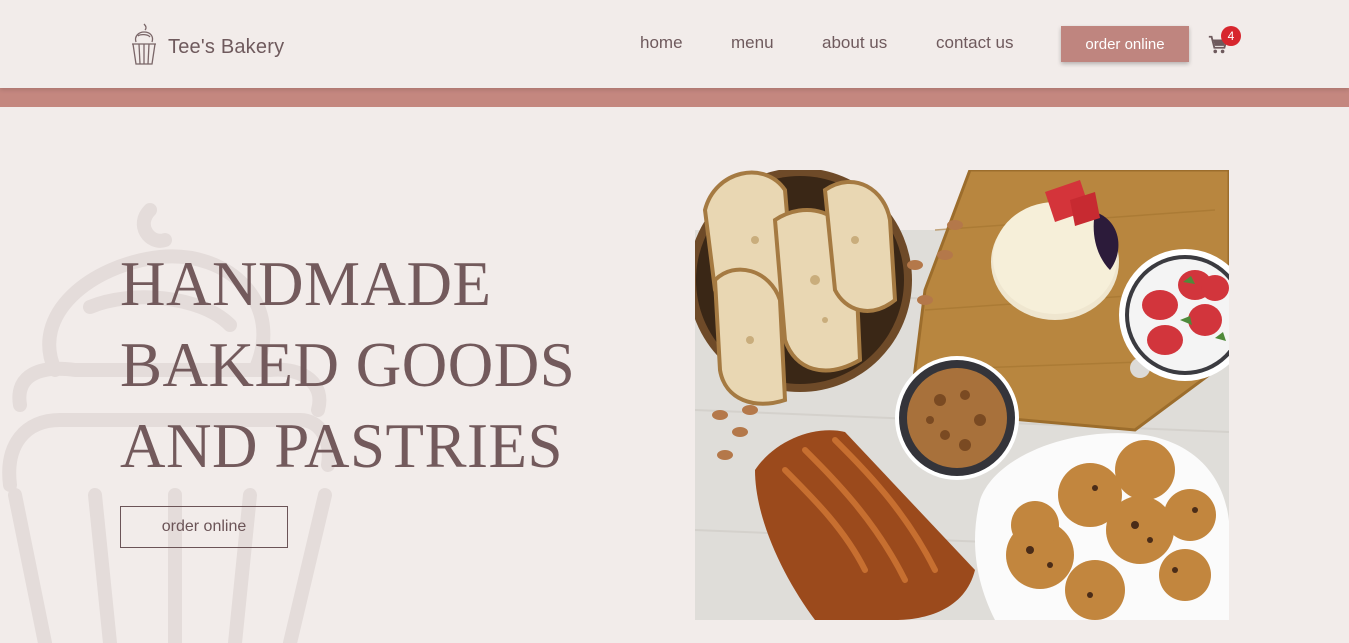 The height and width of the screenshot is (643, 1349). I want to click on nav-contact-us: contact us, so click(975, 43).